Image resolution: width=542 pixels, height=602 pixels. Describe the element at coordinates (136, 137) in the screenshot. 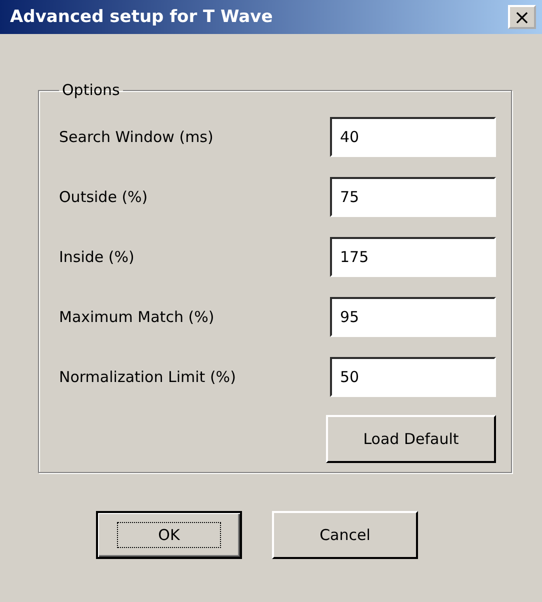

I see `field-label: Search Window (ms)` at that location.